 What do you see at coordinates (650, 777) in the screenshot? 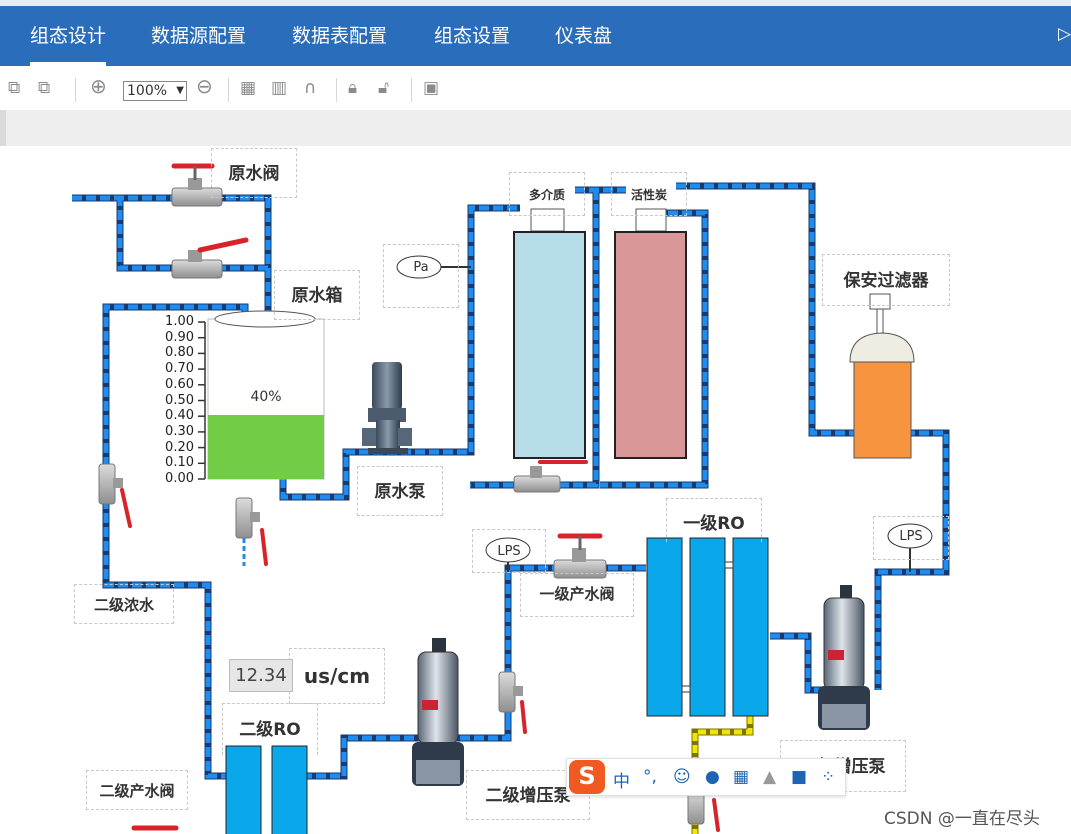
I see `ime-punct-icon: °,` at bounding box center [650, 777].